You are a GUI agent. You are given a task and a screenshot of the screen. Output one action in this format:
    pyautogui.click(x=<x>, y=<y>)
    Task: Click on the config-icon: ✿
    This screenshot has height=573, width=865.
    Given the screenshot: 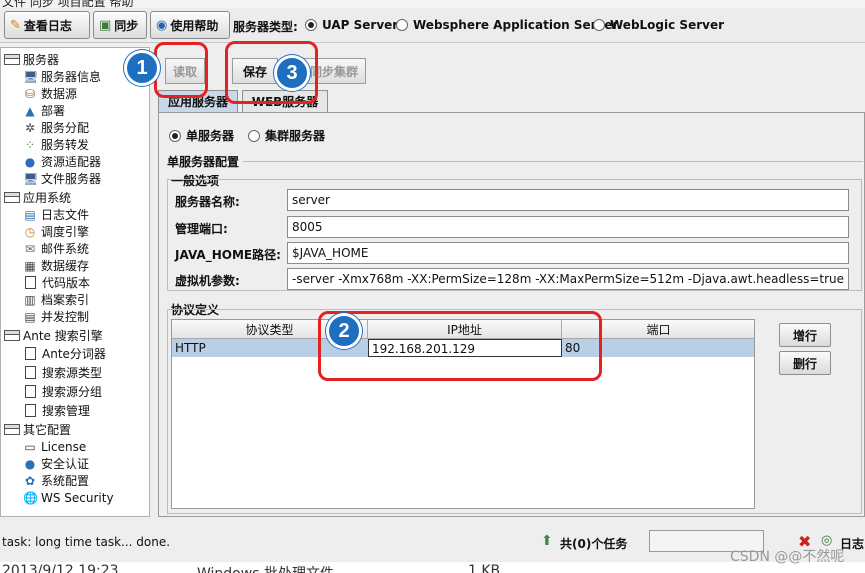 What is the action you would take?
    pyautogui.click(x=30, y=480)
    